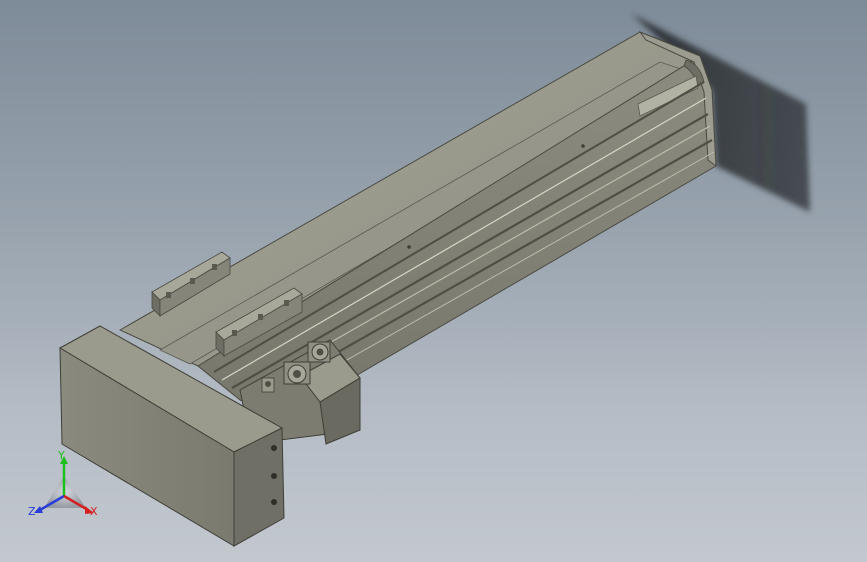  Describe the element at coordinates (64, 484) in the screenshot. I see `view-orientation-triad: Y Z X` at that location.